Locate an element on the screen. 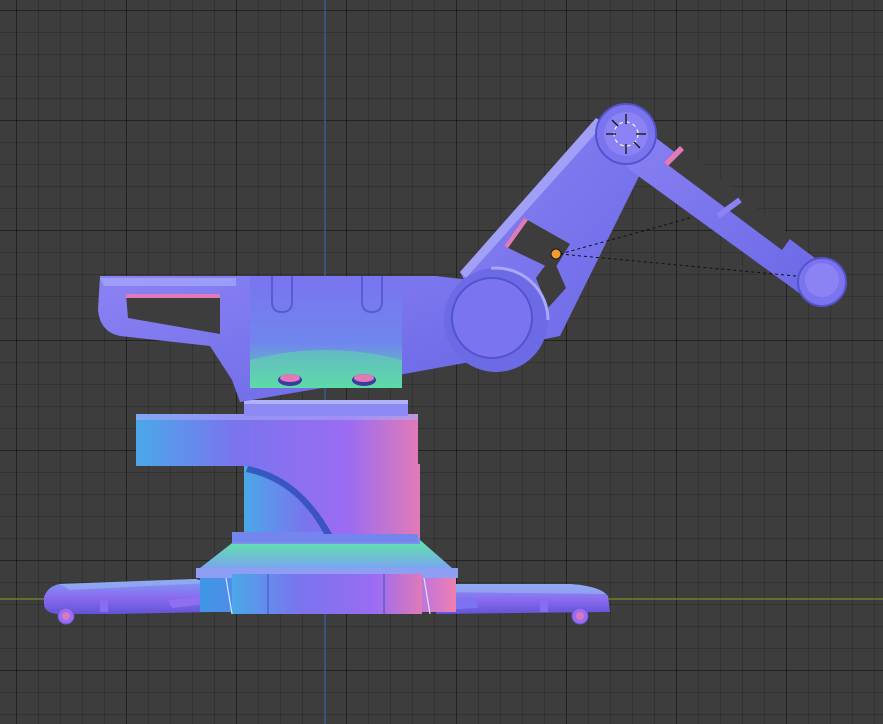 This screenshot has height=724, width=883. shoulder-mount is located at coordinates (284, 339).